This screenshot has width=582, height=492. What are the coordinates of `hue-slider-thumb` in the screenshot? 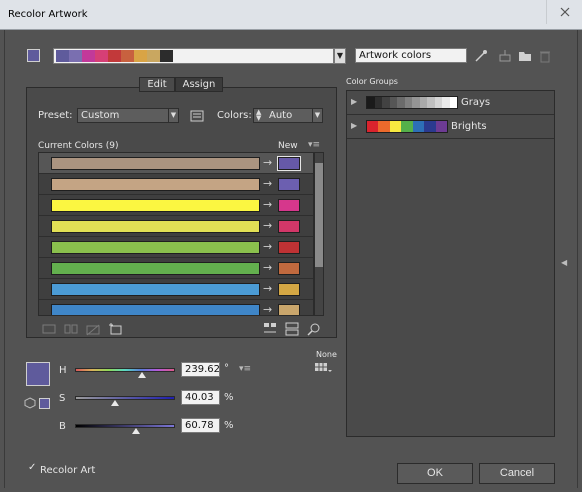 It's located at (141, 375).